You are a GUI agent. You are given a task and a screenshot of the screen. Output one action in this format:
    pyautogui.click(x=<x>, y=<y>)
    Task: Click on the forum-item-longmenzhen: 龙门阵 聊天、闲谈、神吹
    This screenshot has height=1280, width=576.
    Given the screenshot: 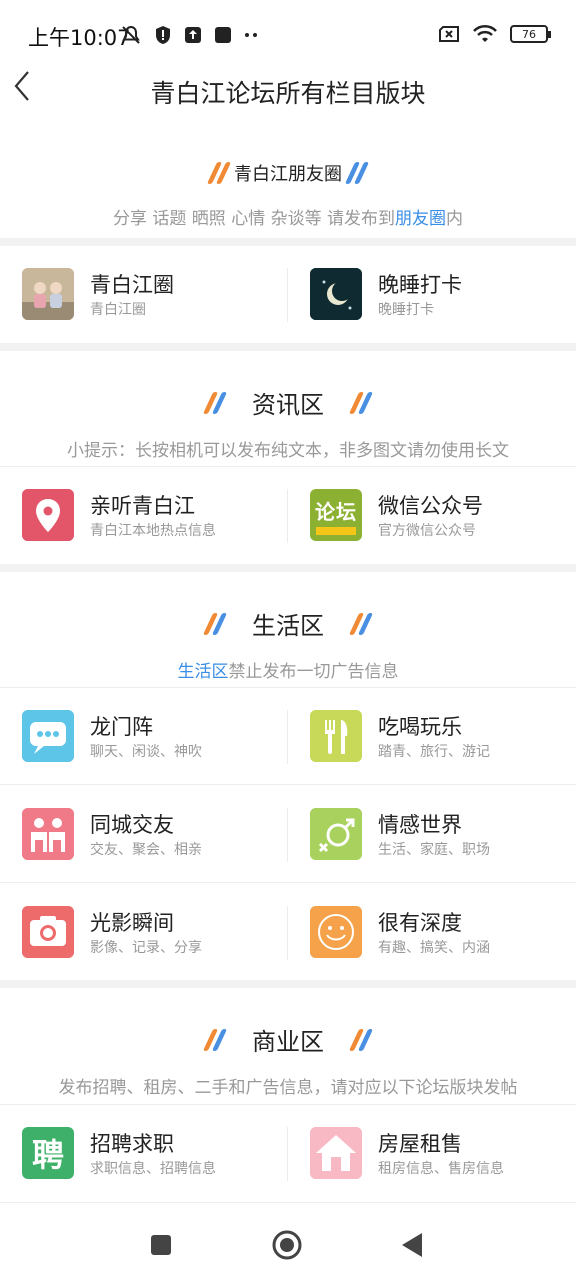 What is the action you would take?
    pyautogui.click(x=157, y=737)
    